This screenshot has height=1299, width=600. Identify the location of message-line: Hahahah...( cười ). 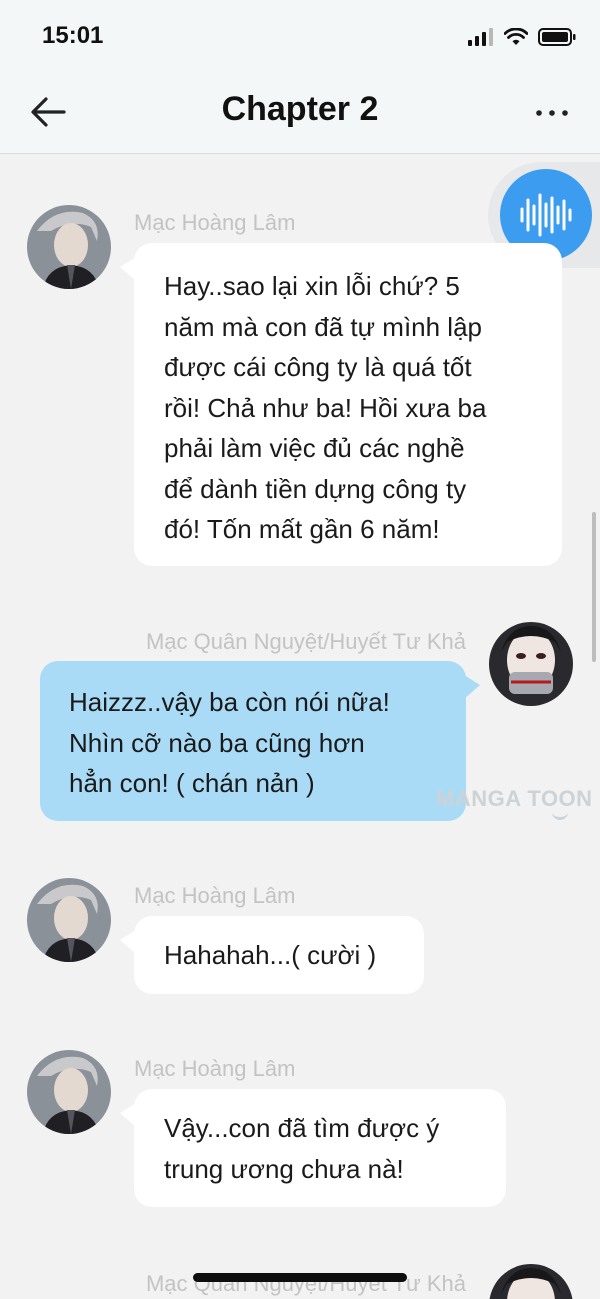
(270, 955).